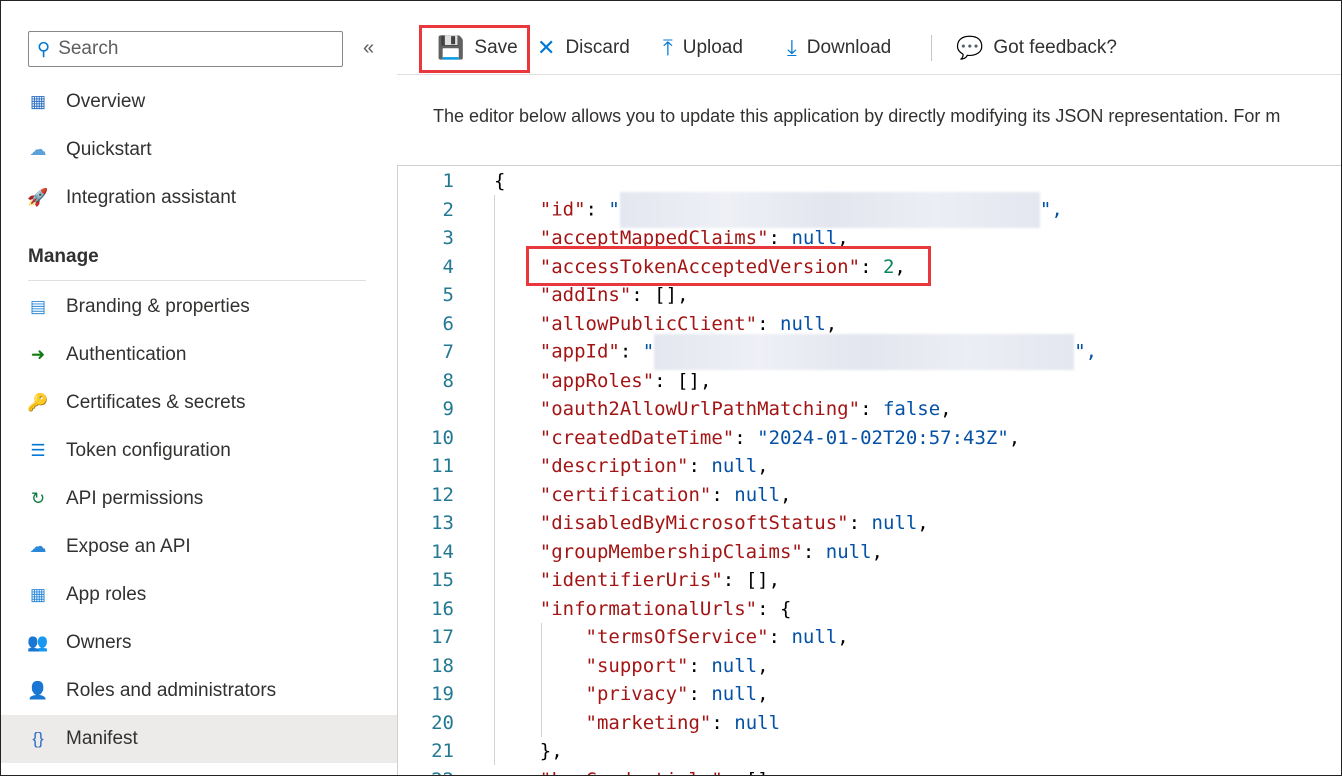 This screenshot has width=1342, height=777. I want to click on download-icon: ⤓, so click(792, 47).